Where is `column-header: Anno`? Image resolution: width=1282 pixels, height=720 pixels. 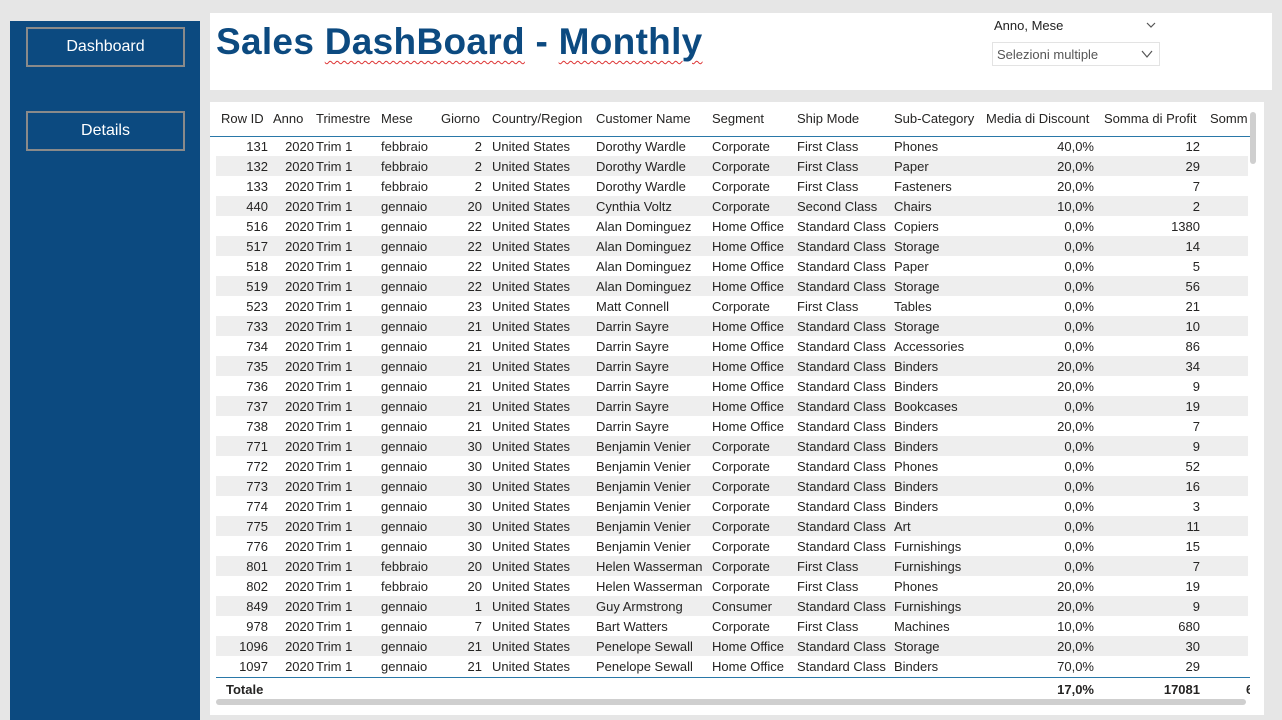
column-header: Anno is located at coordinates (288, 118).